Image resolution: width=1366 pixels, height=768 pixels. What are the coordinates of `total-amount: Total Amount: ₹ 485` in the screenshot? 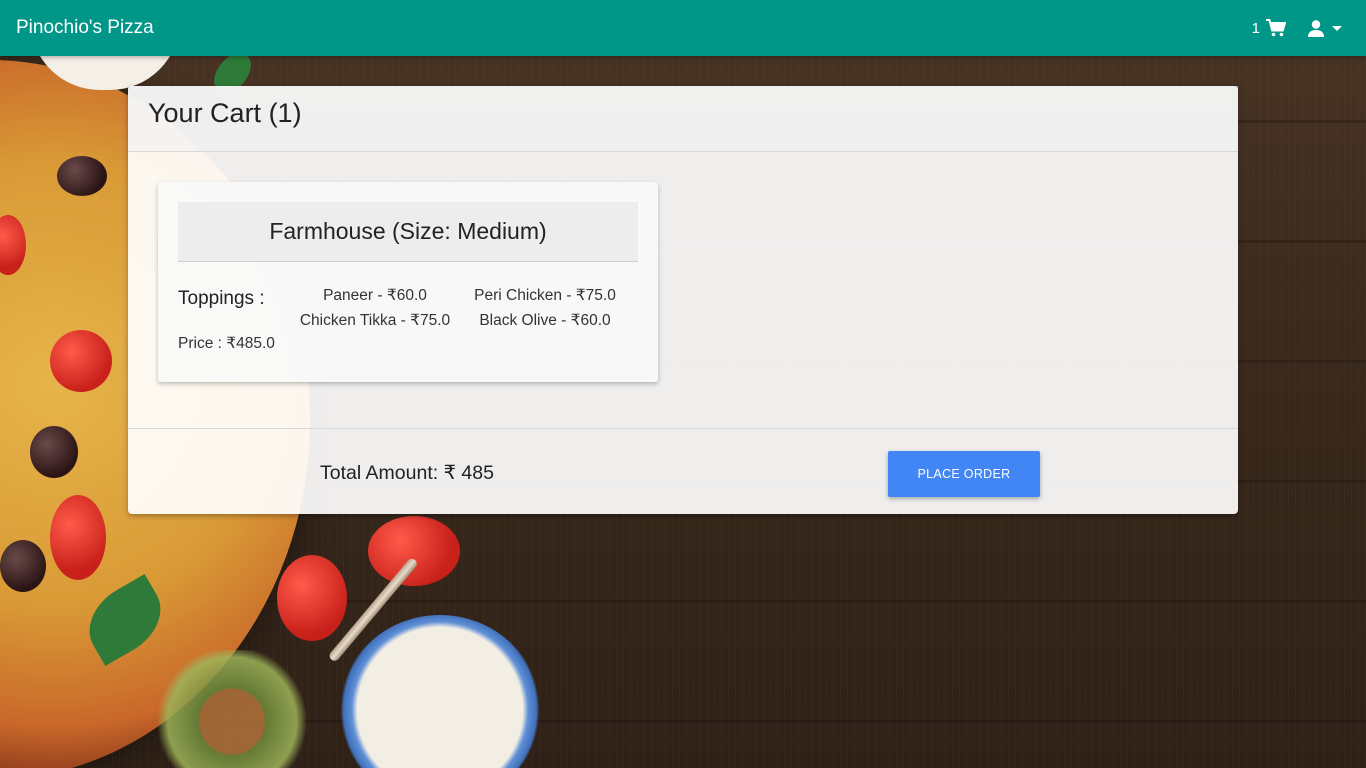 It's located at (407, 473).